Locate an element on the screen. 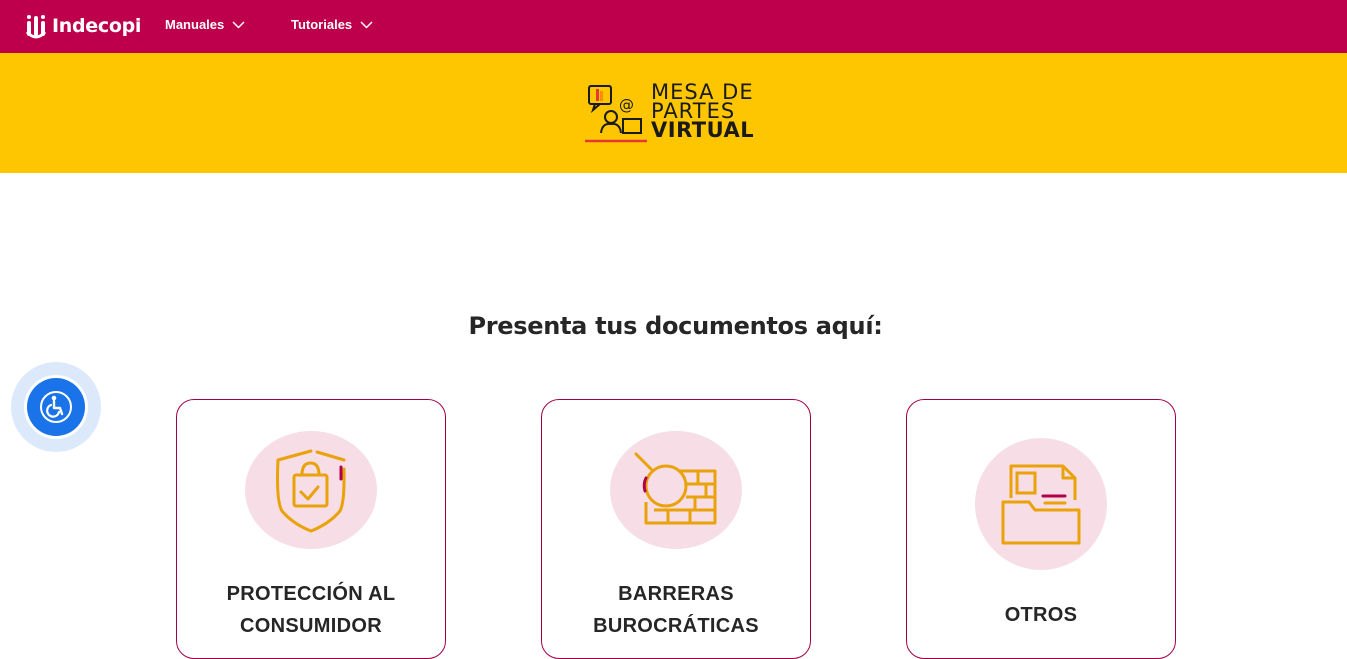 This screenshot has width=1347, height=659. card-otros: OTROS is located at coordinates (1041, 529).